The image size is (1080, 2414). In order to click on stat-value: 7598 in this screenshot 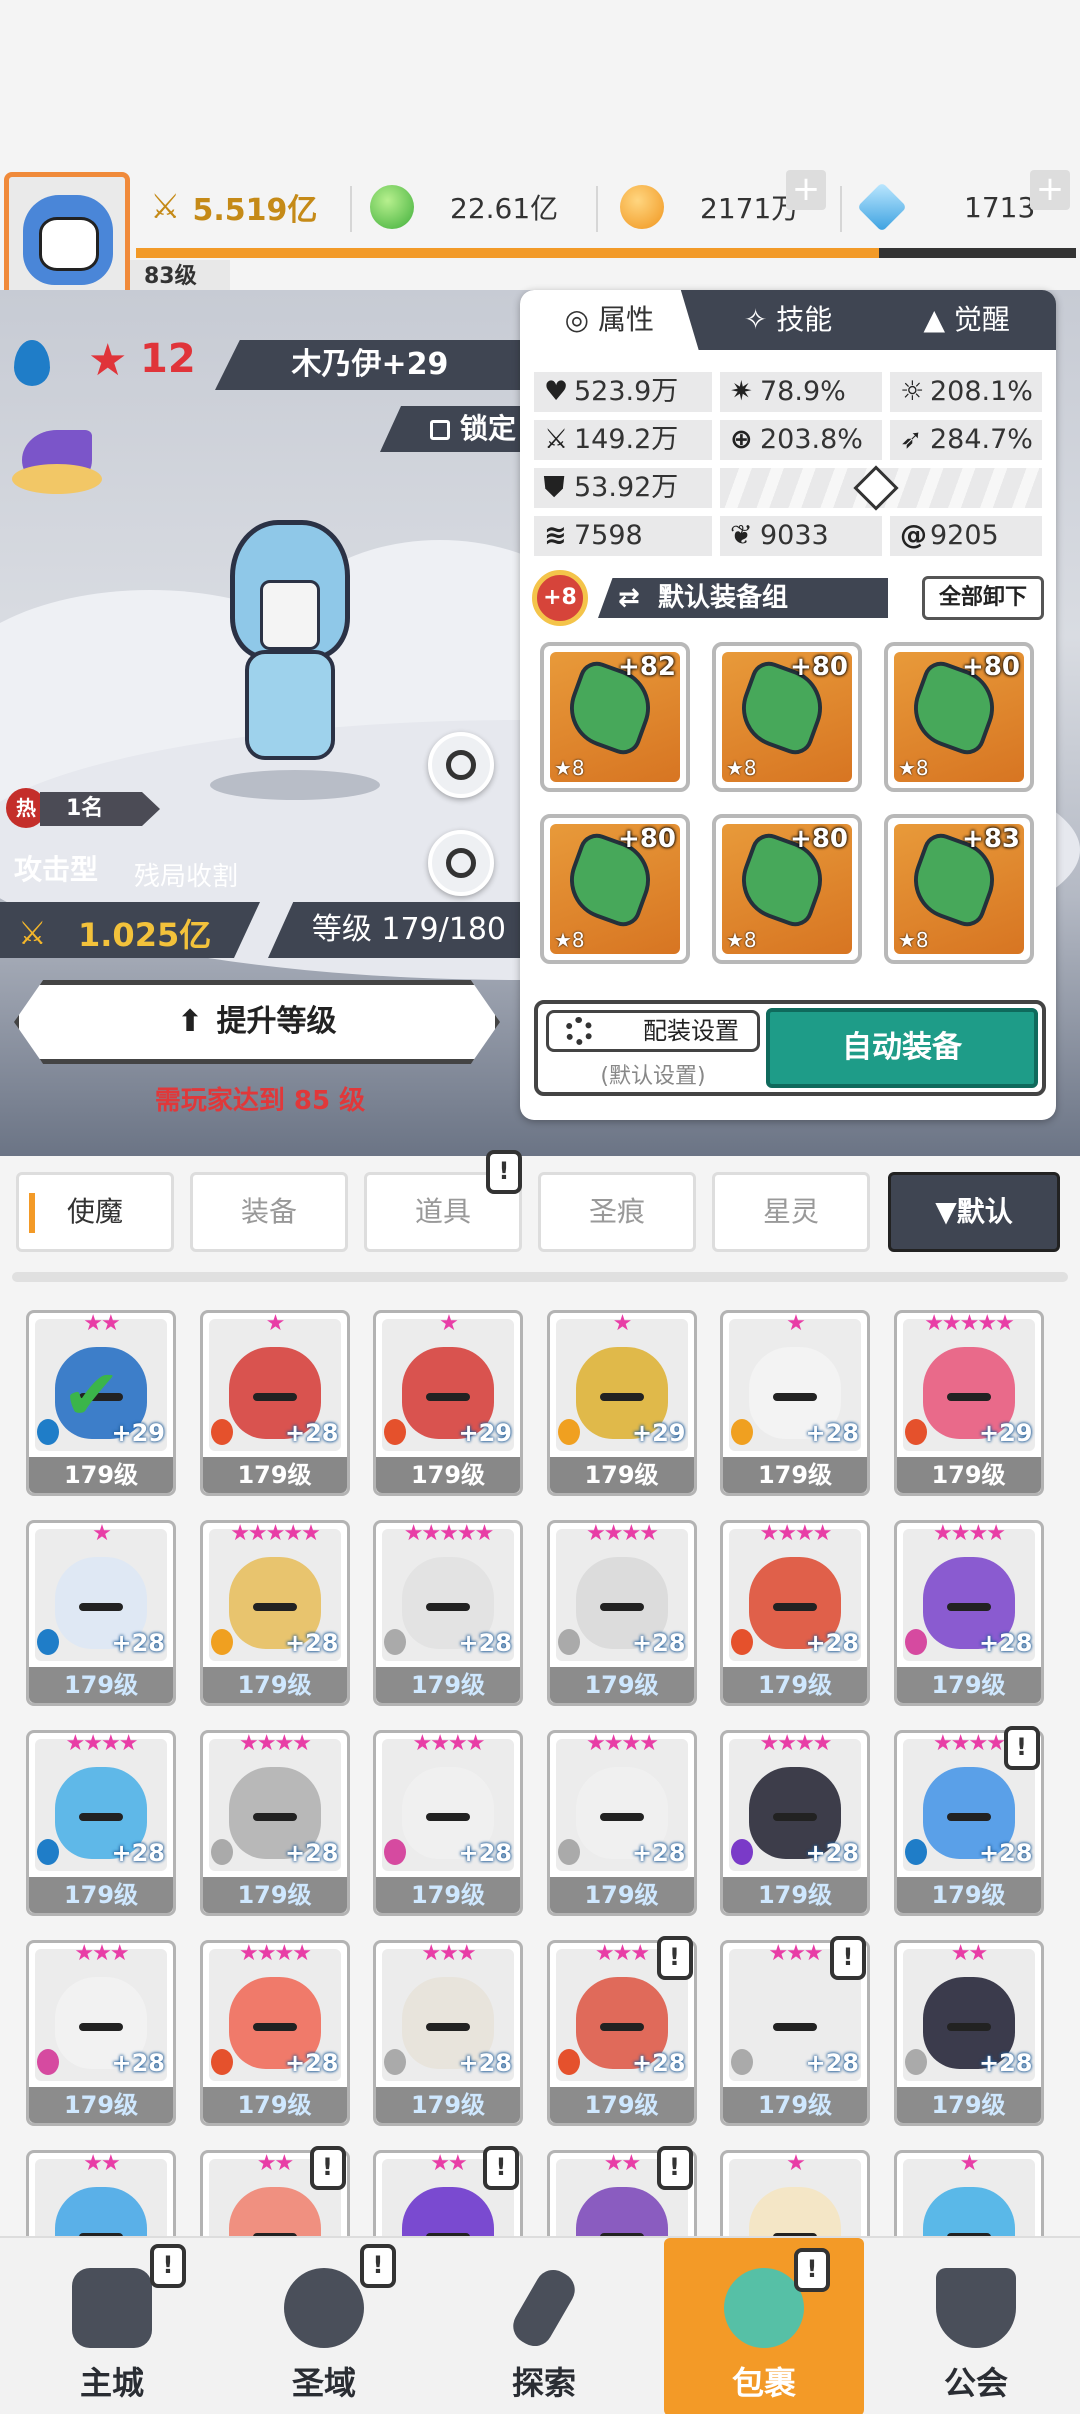, I will do `click(608, 535)`.